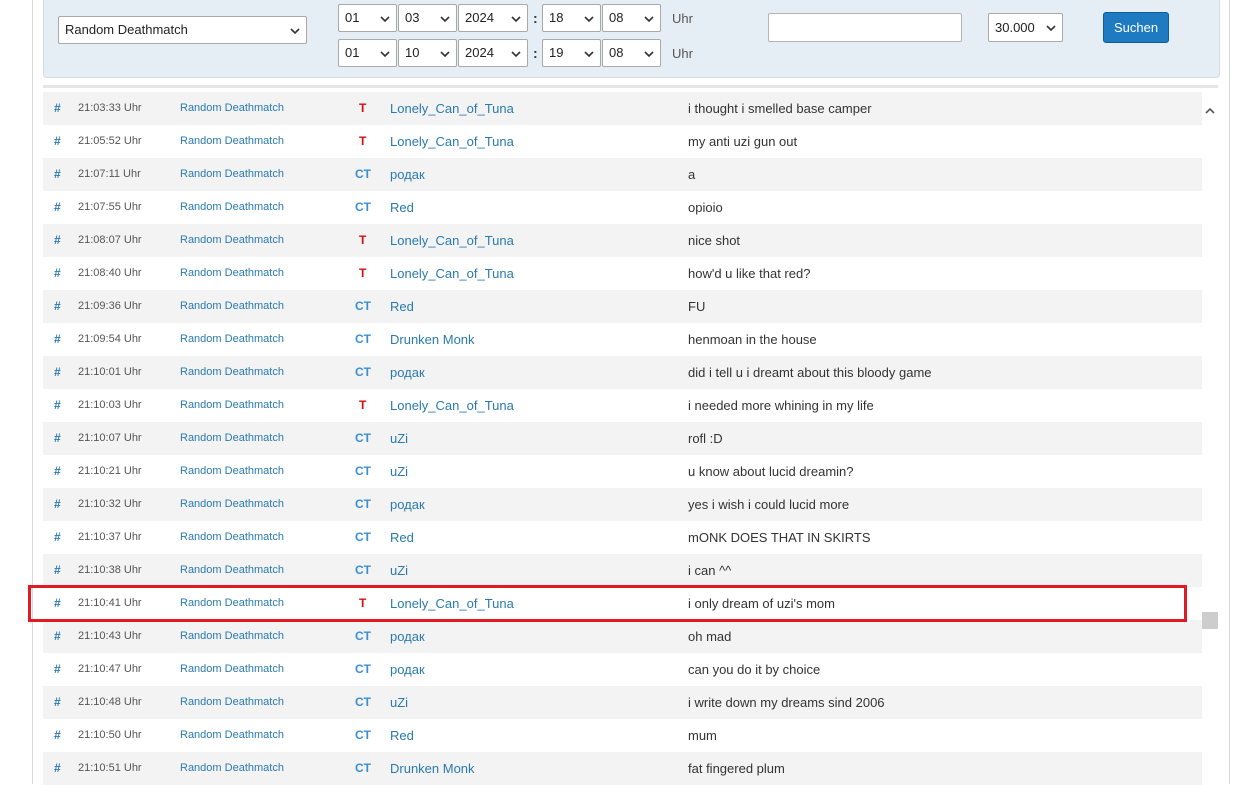 The width and height of the screenshot is (1260, 785). What do you see at coordinates (110, 339) in the screenshot?
I see `row-time: 21:09:54 Uhr` at bounding box center [110, 339].